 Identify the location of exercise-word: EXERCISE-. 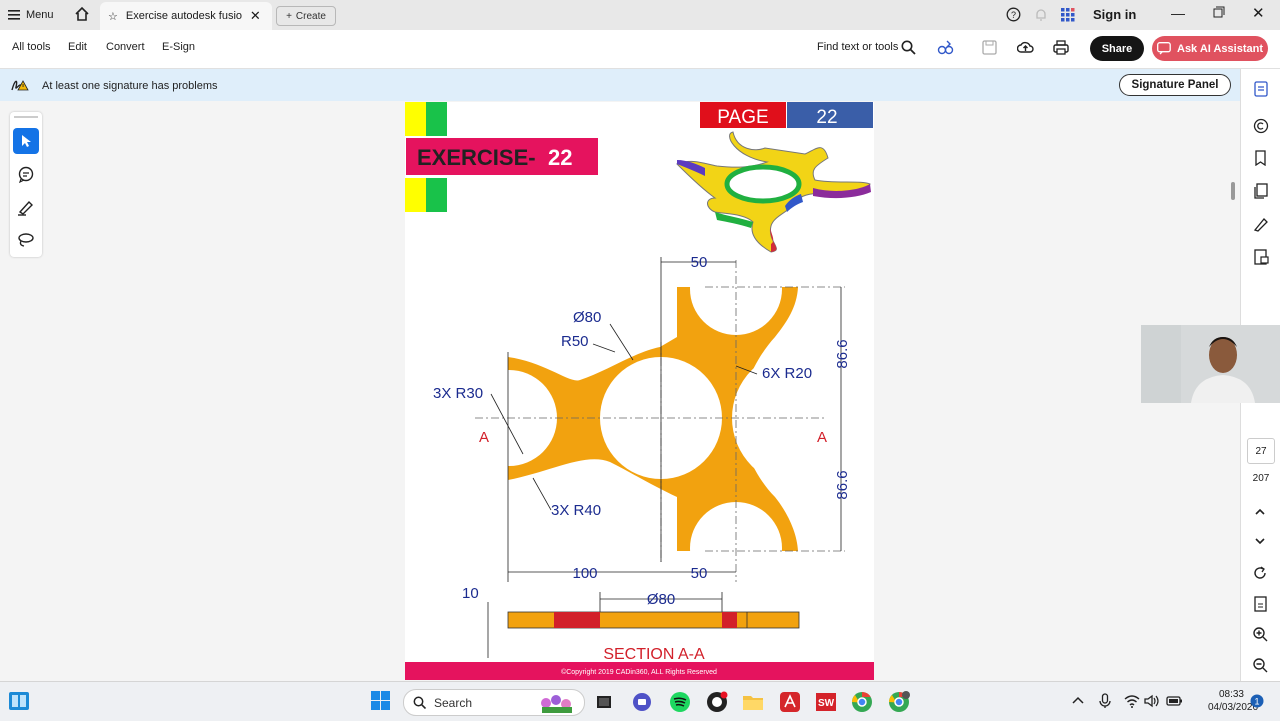
(476, 157).